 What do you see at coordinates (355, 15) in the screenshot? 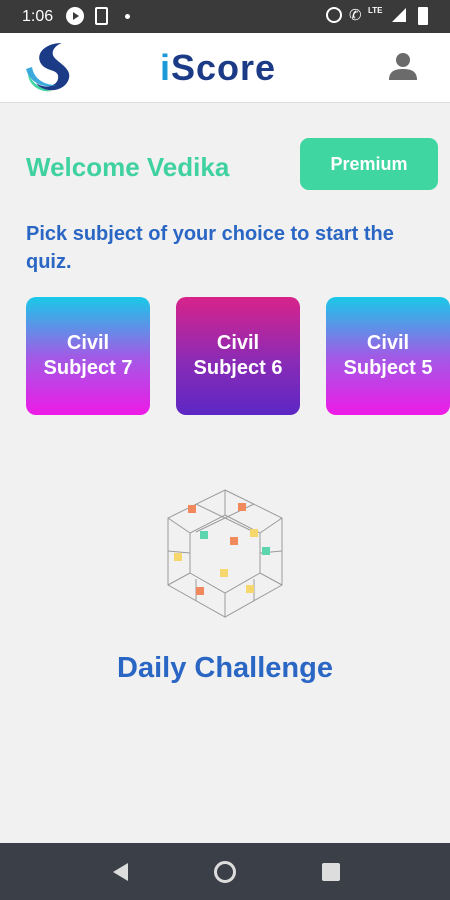
I see `call-icon: ✆` at bounding box center [355, 15].